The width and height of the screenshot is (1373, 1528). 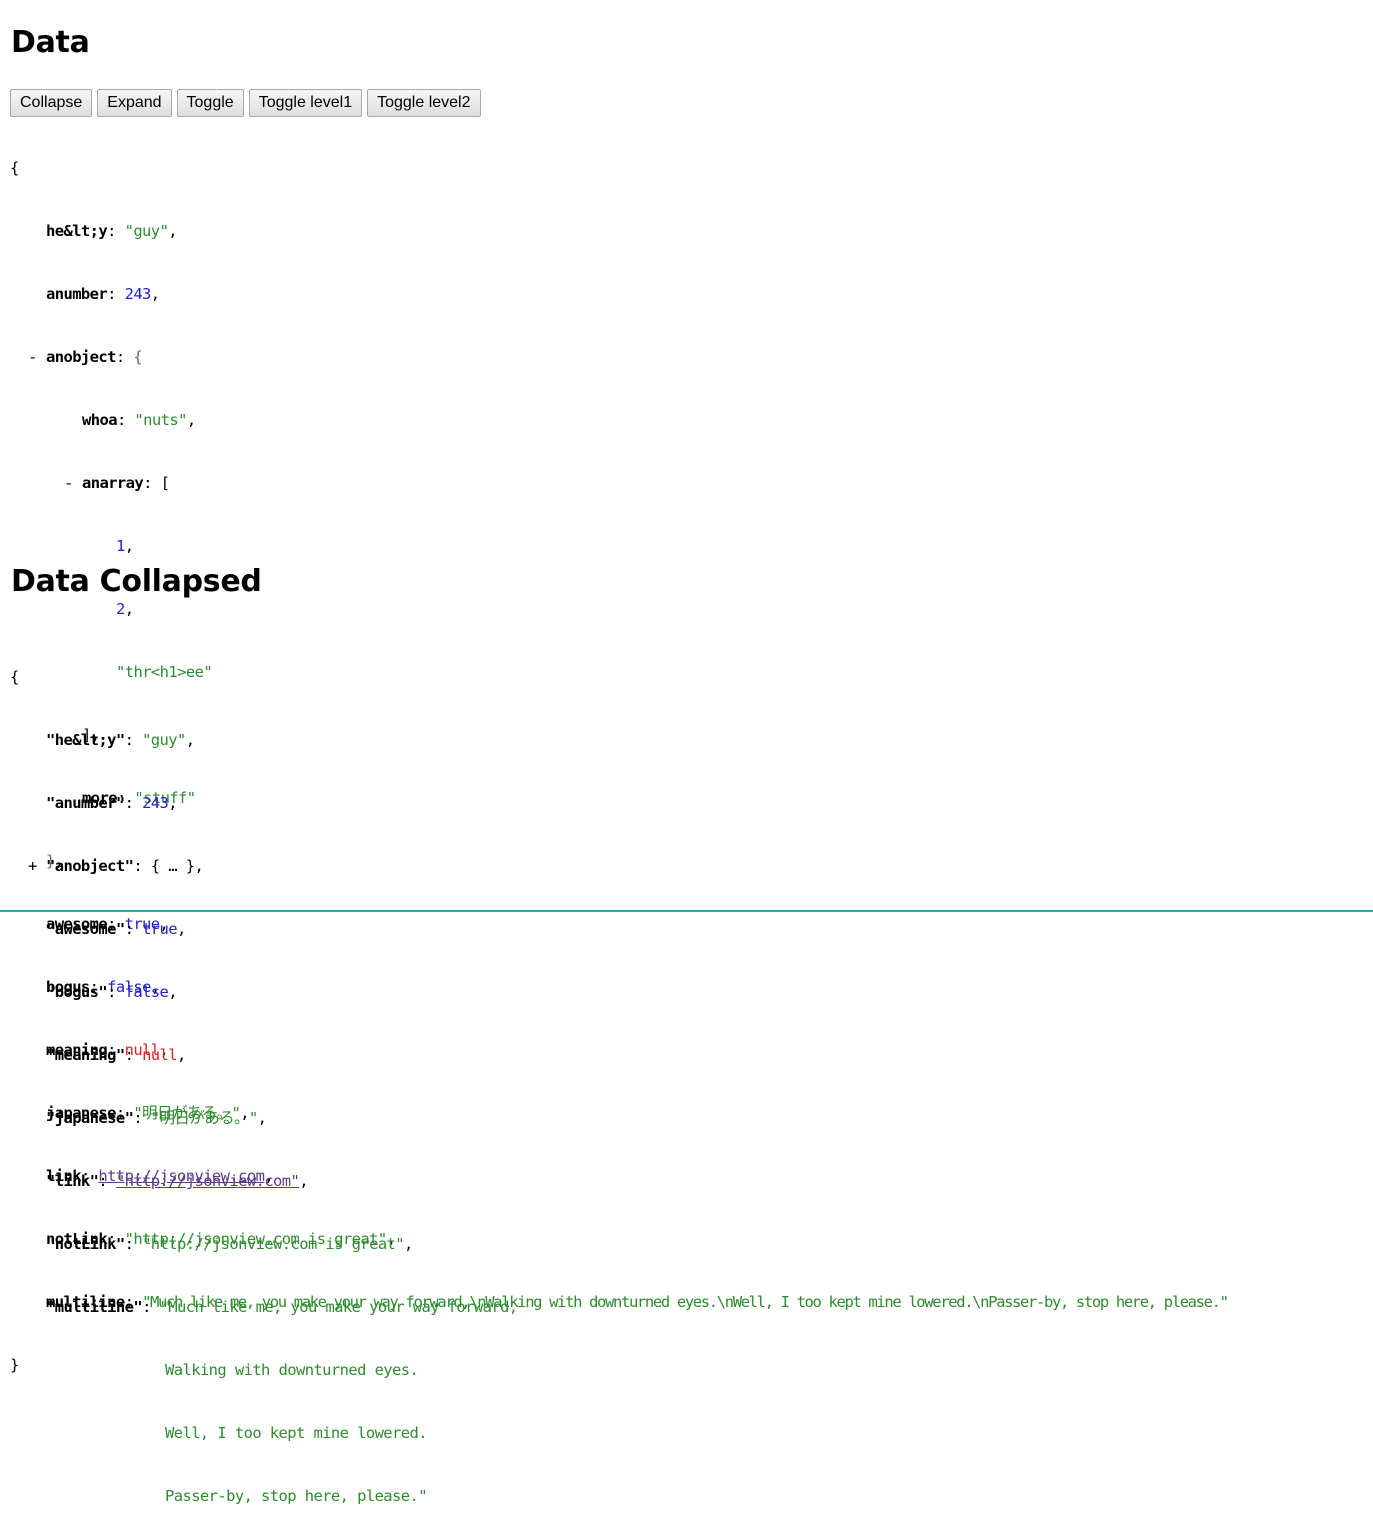 What do you see at coordinates (32, 357) in the screenshot?
I see `collapse-toggle-anobject: -` at bounding box center [32, 357].